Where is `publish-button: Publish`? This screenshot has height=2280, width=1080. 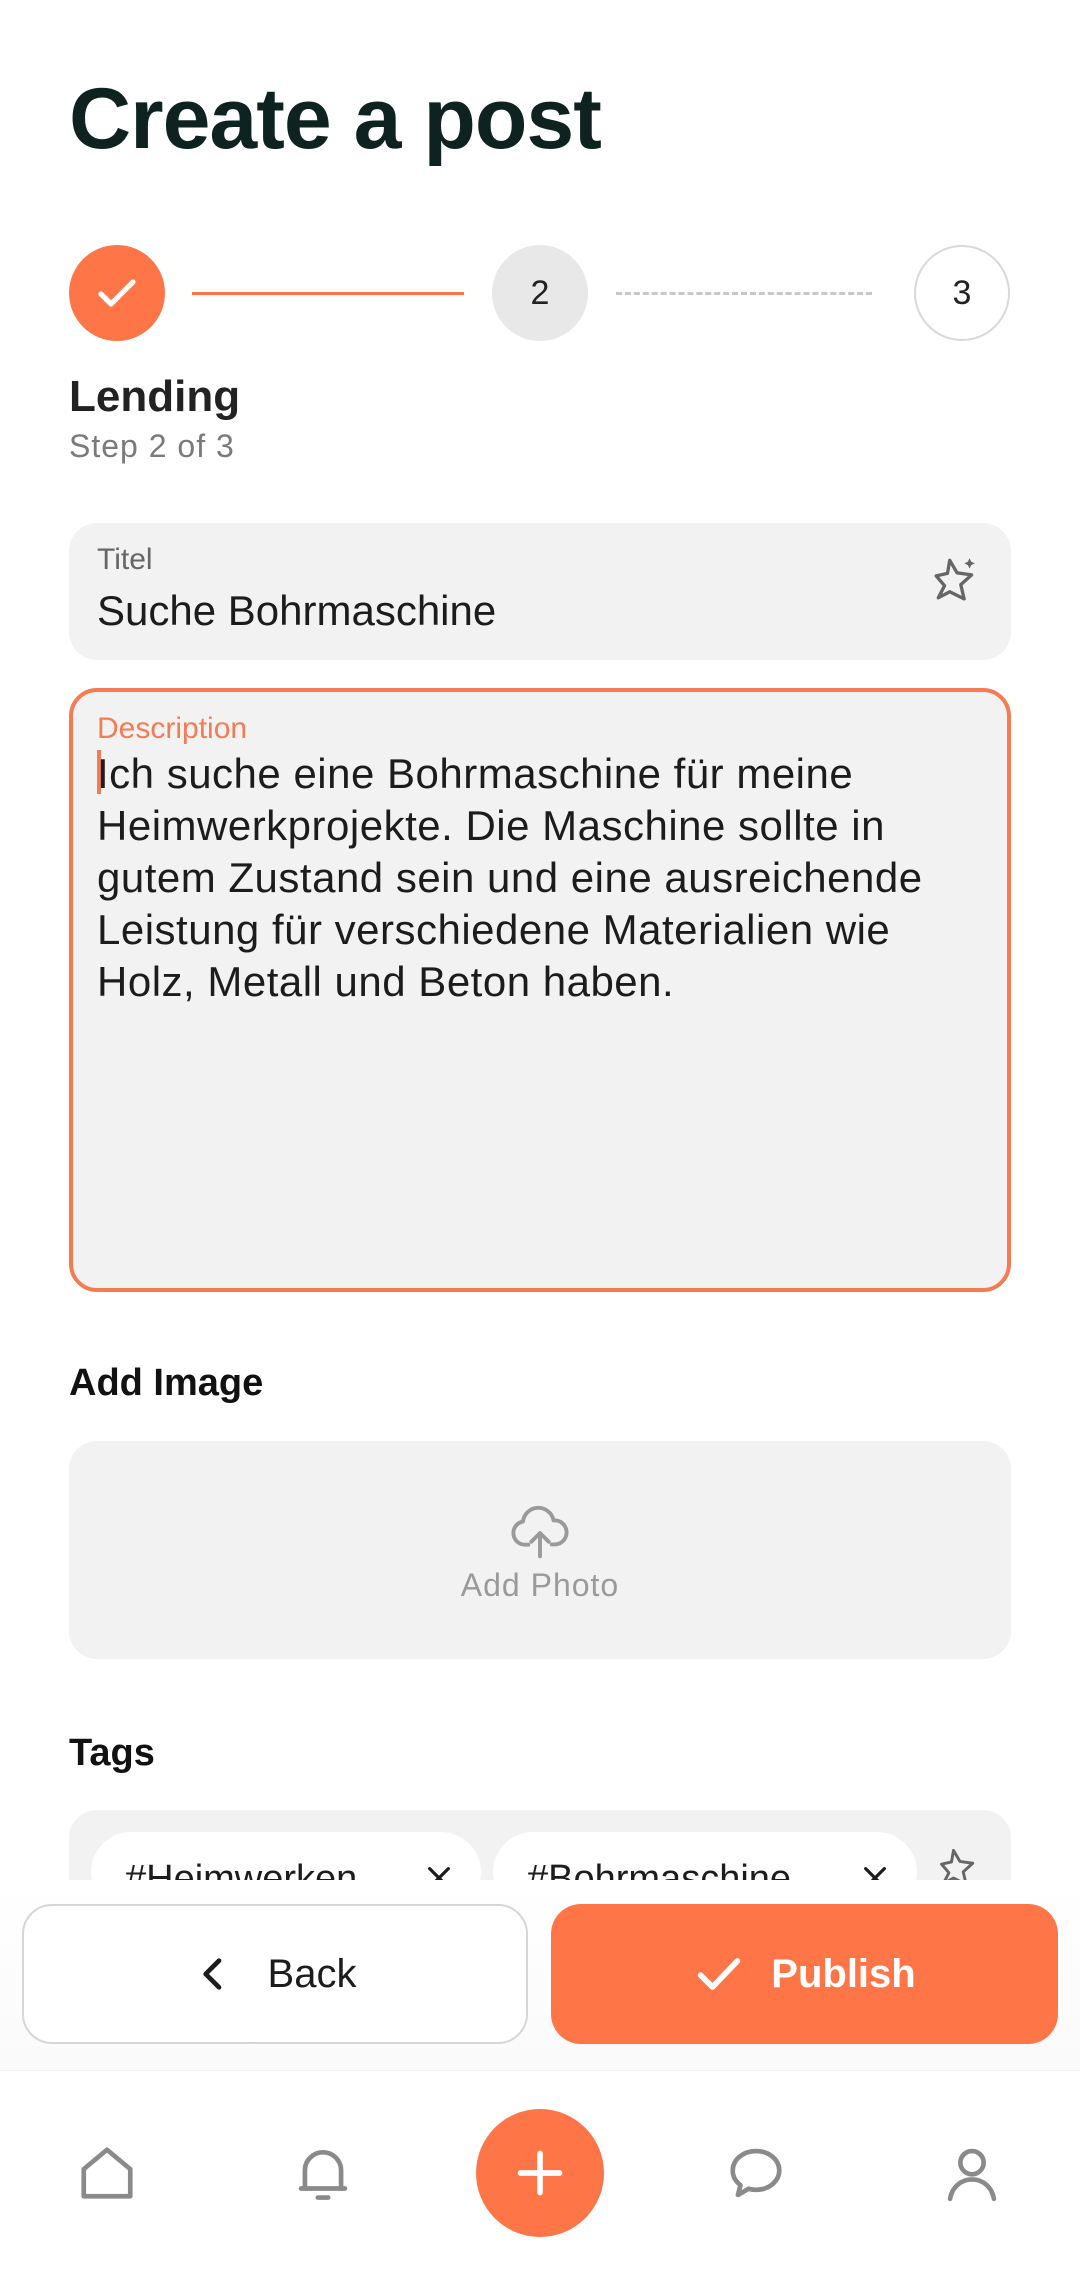
publish-button: Publish is located at coordinates (804, 1974).